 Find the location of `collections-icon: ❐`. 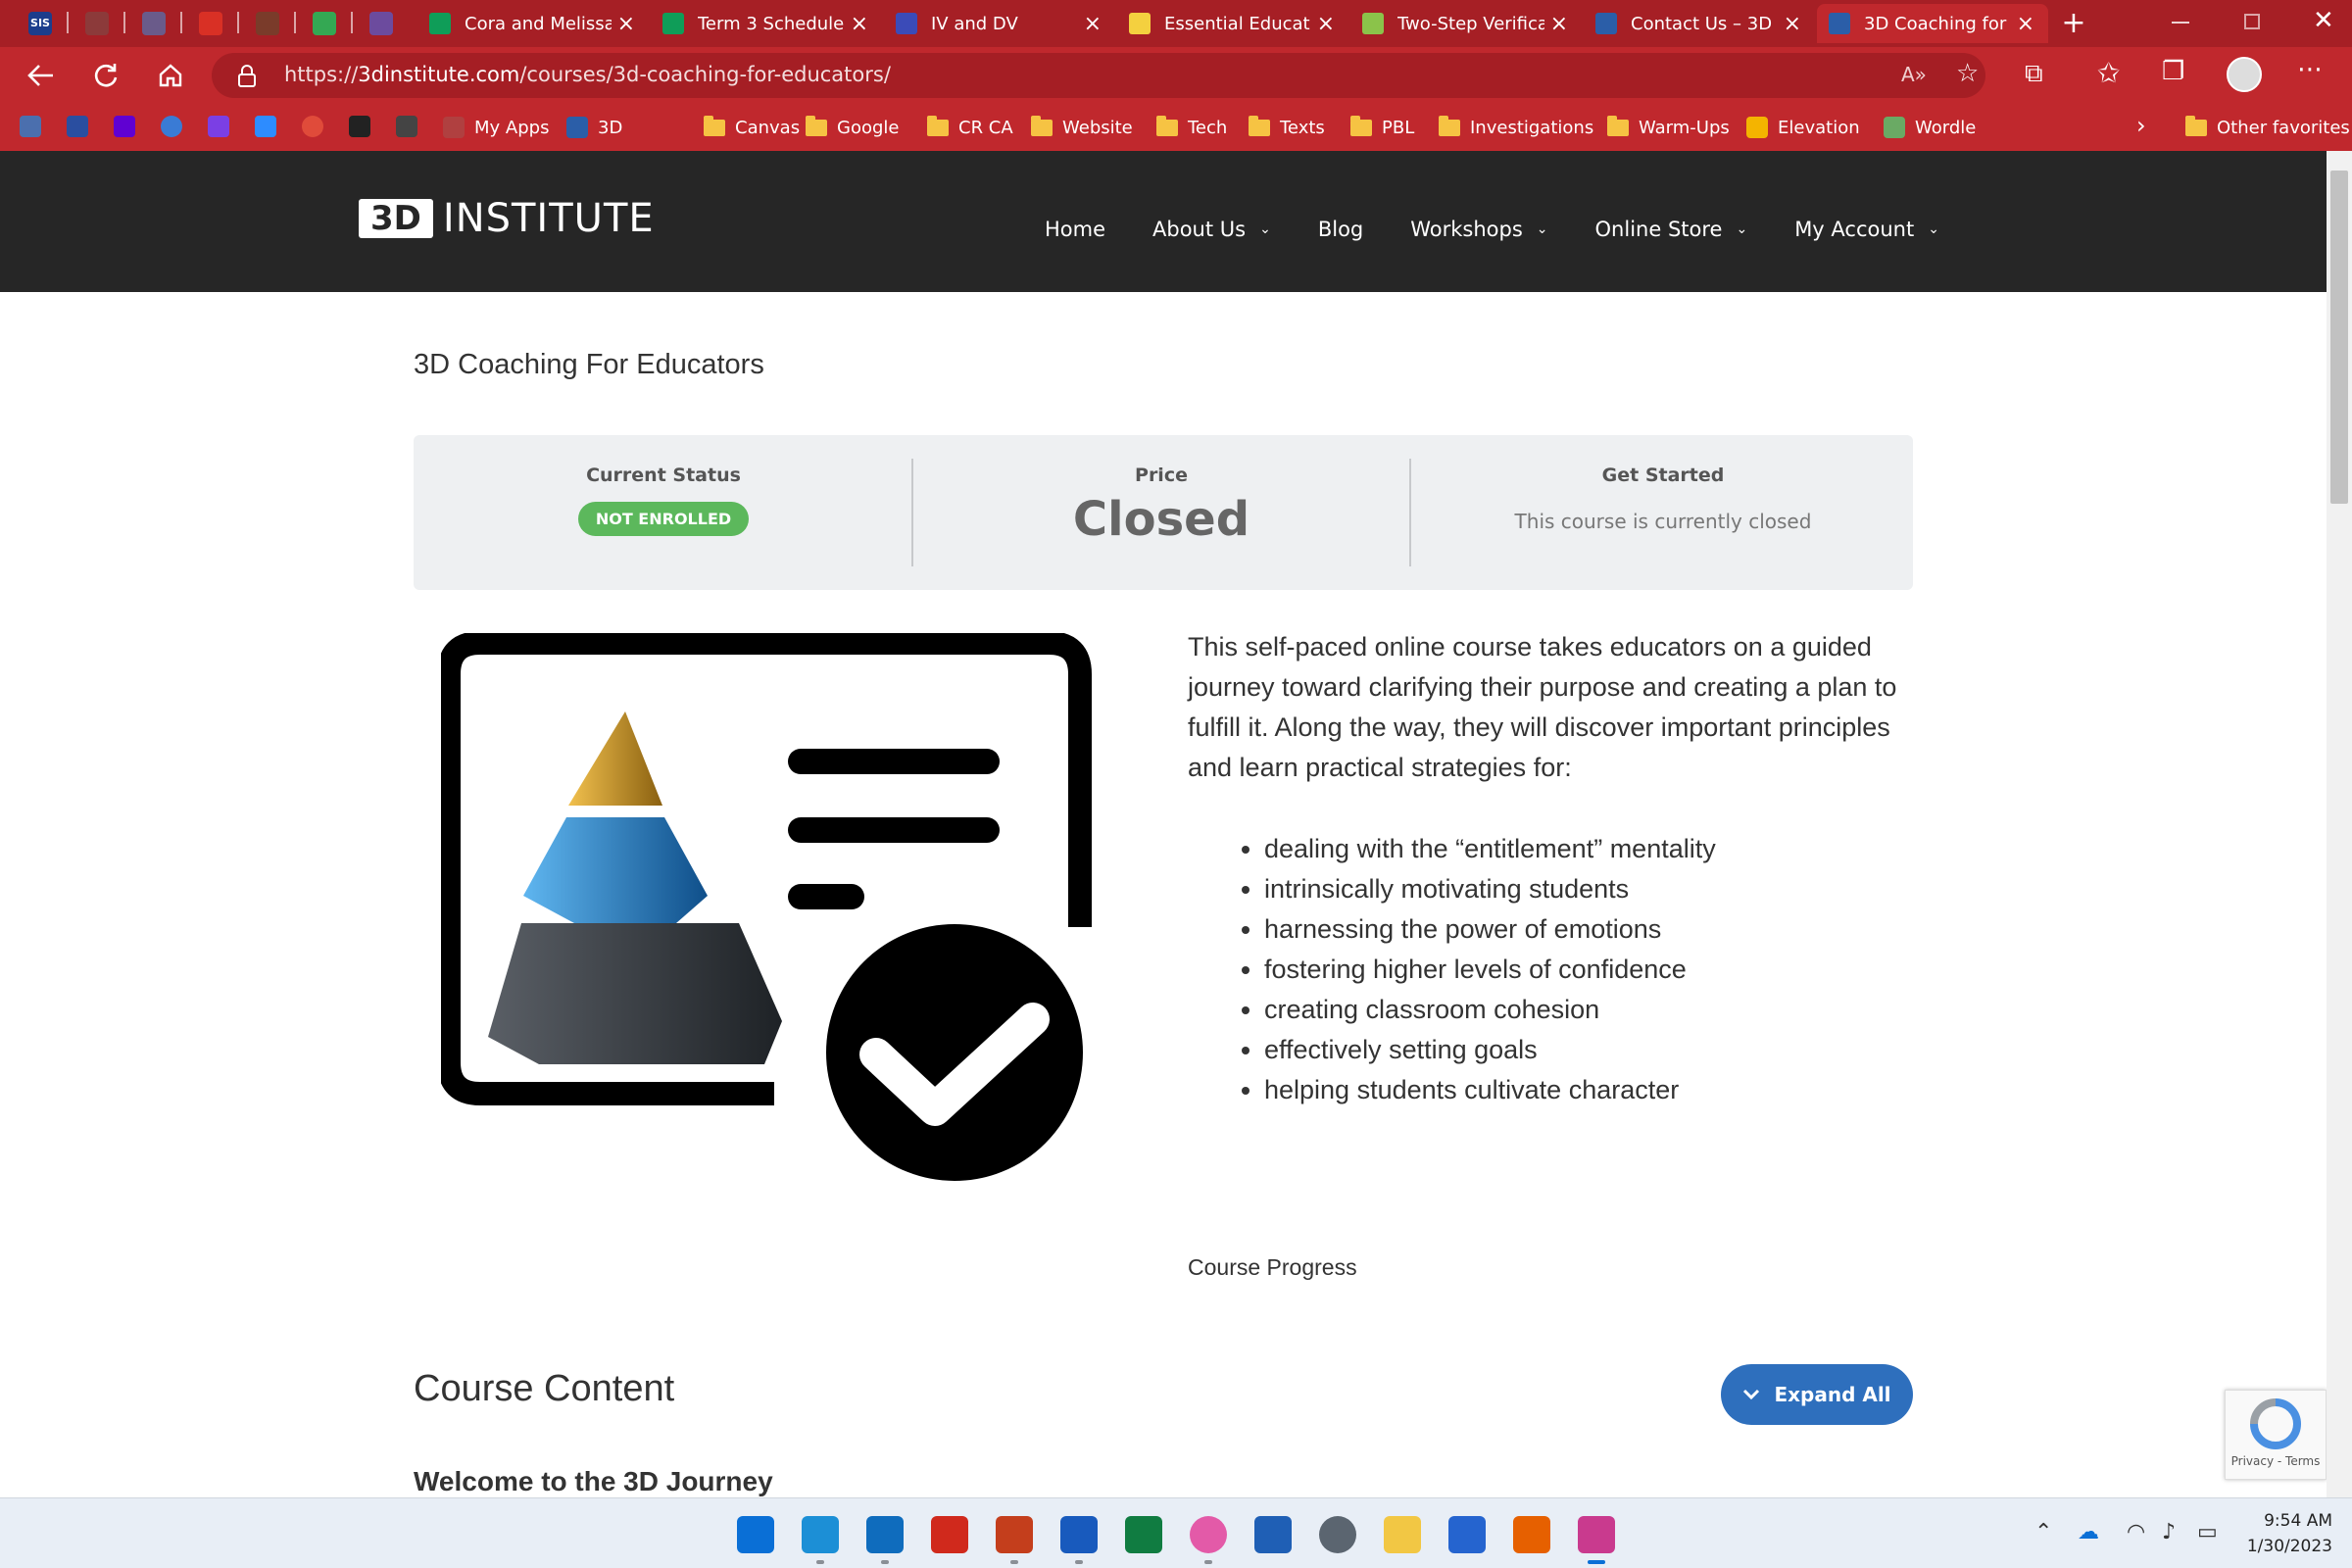

collections-icon: ❐ is located at coordinates (2173, 71).